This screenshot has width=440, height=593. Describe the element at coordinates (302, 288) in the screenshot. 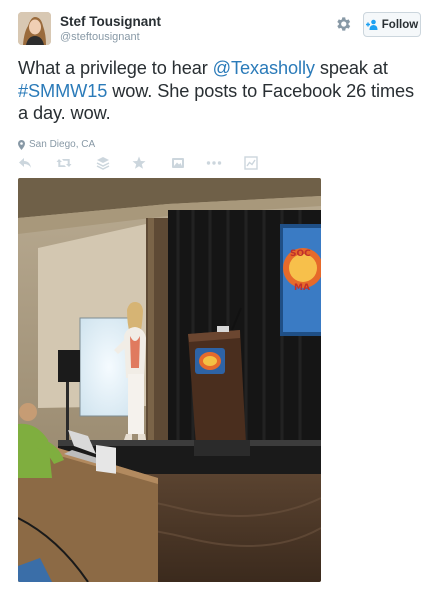

I see `banner-text: MA` at that location.